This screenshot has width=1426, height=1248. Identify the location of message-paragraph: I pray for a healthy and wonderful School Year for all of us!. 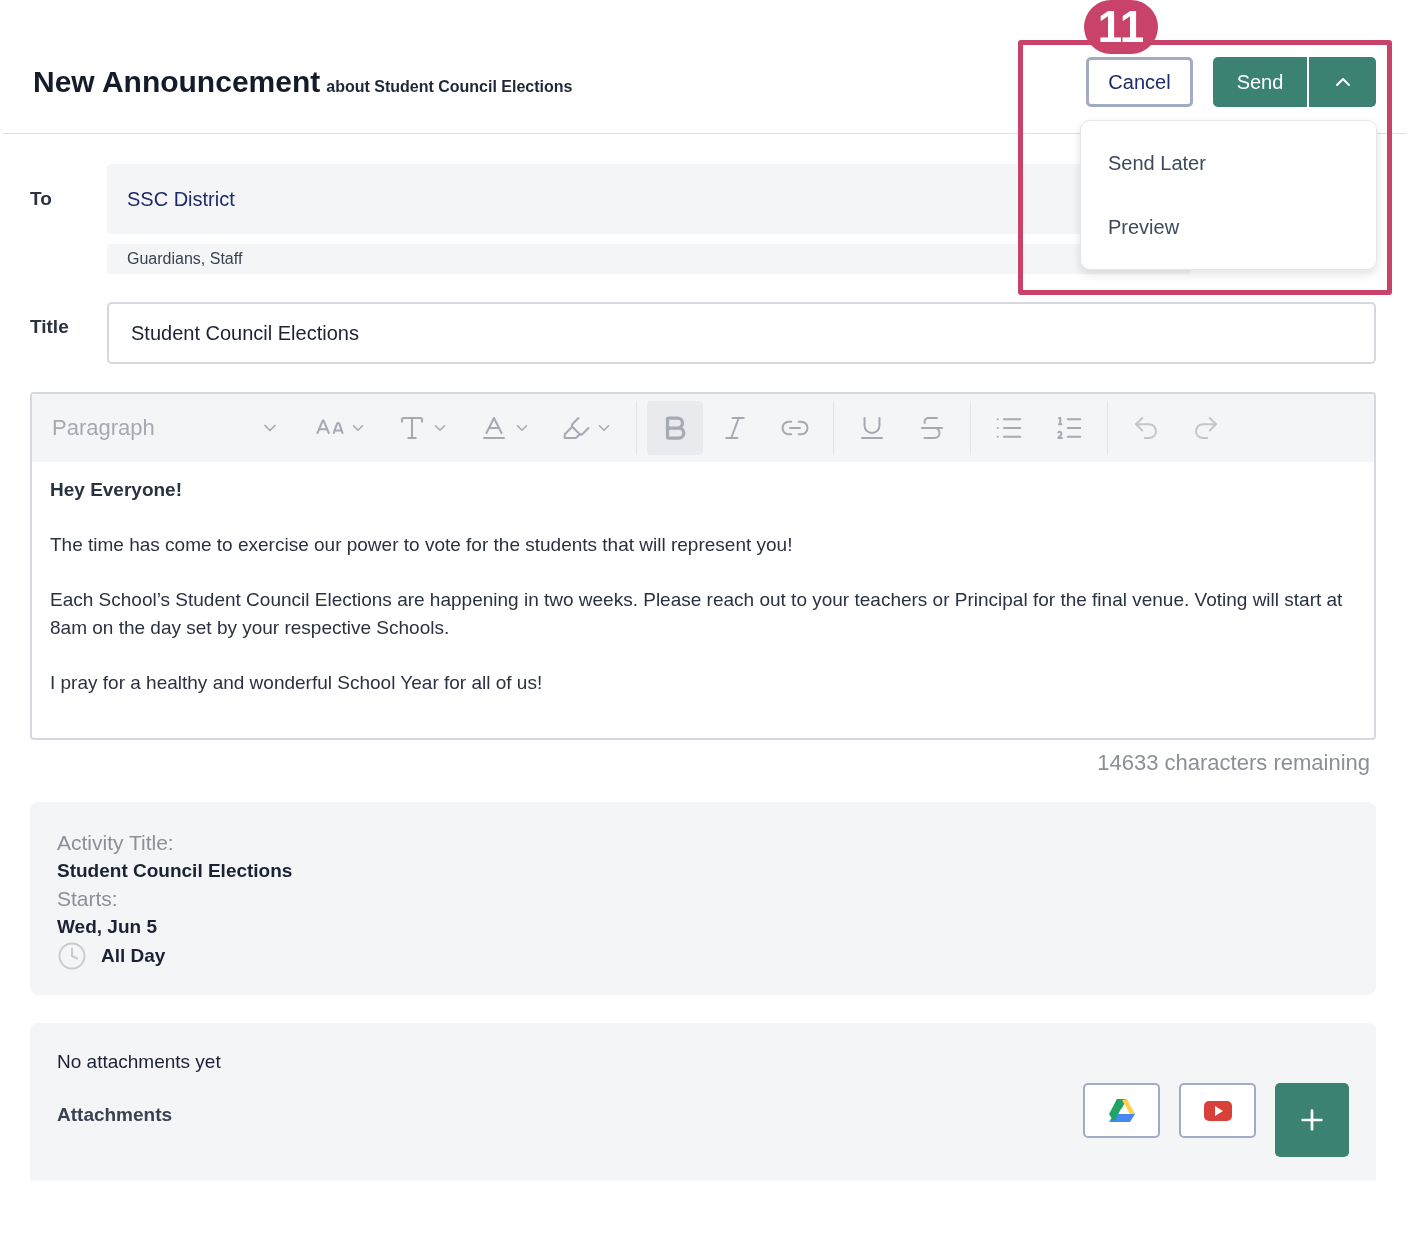
(297, 683).